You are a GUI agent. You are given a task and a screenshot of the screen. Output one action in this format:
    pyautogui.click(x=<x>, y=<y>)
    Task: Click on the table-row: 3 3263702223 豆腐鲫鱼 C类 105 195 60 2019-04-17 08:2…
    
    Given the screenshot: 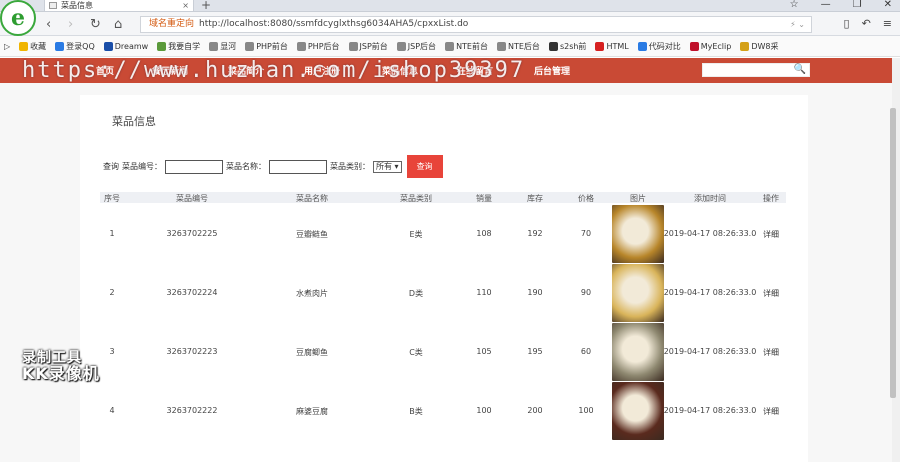 What is the action you would take?
    pyautogui.click(x=445, y=352)
    